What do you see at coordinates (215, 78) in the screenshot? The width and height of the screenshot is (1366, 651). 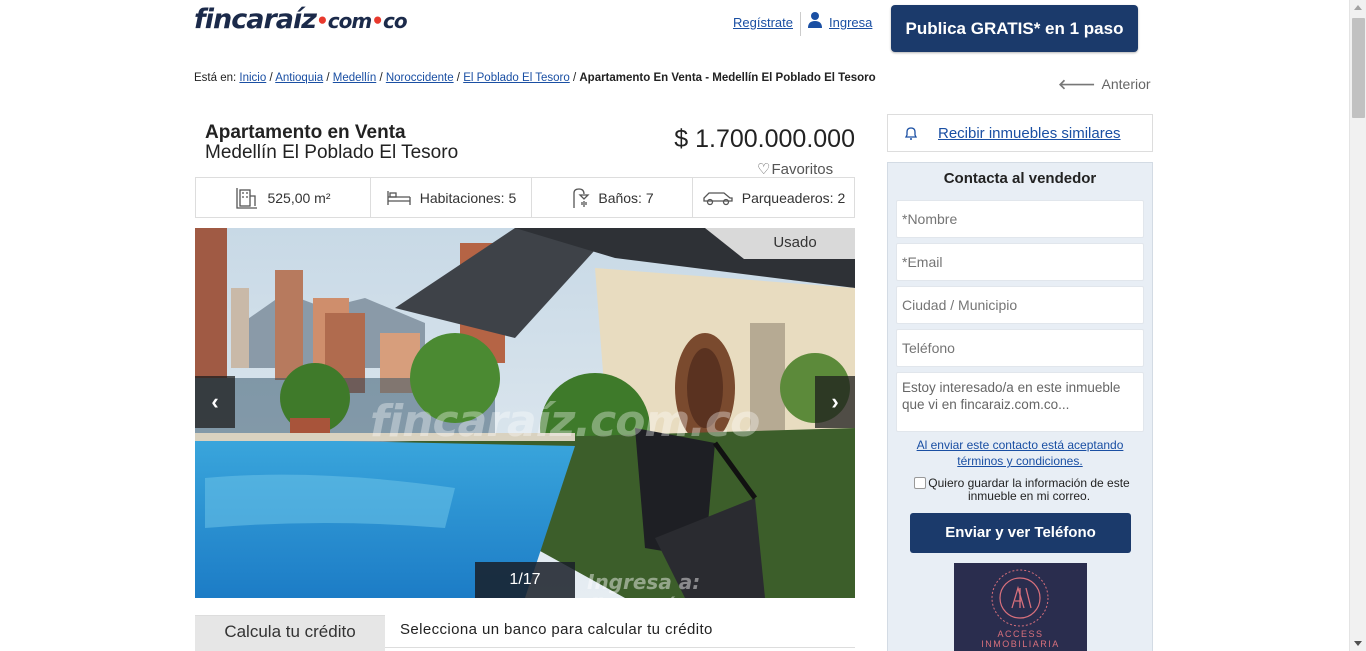 I see `breadcrumb-prefix: Está en:` at bounding box center [215, 78].